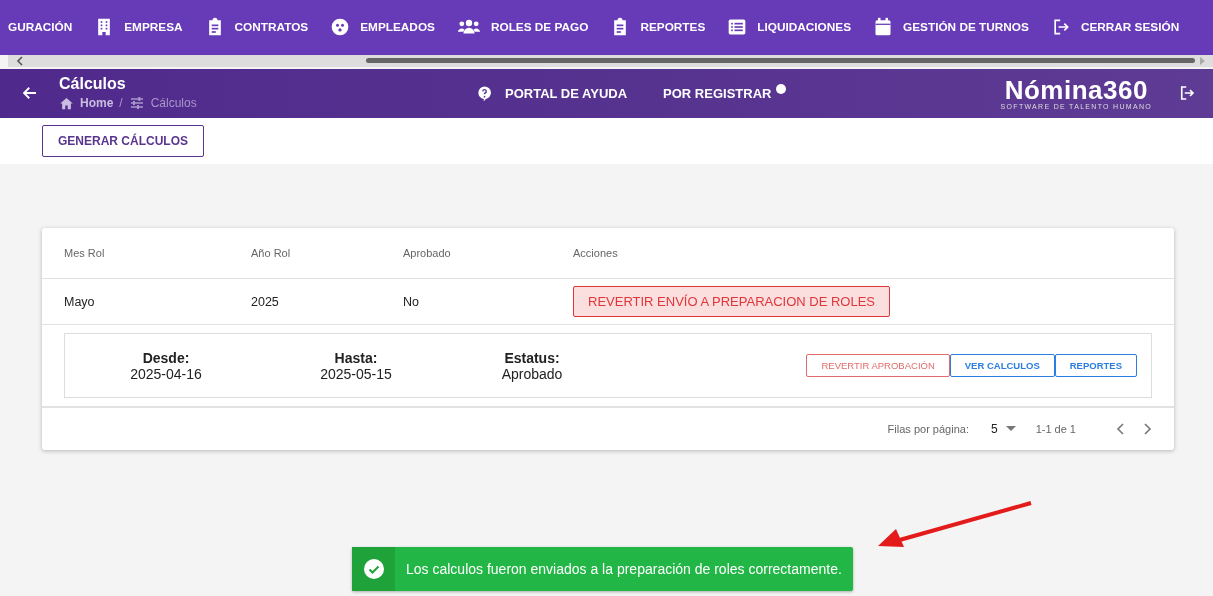 The width and height of the screenshot is (1213, 596). I want to click on face-icon, so click(340, 27).